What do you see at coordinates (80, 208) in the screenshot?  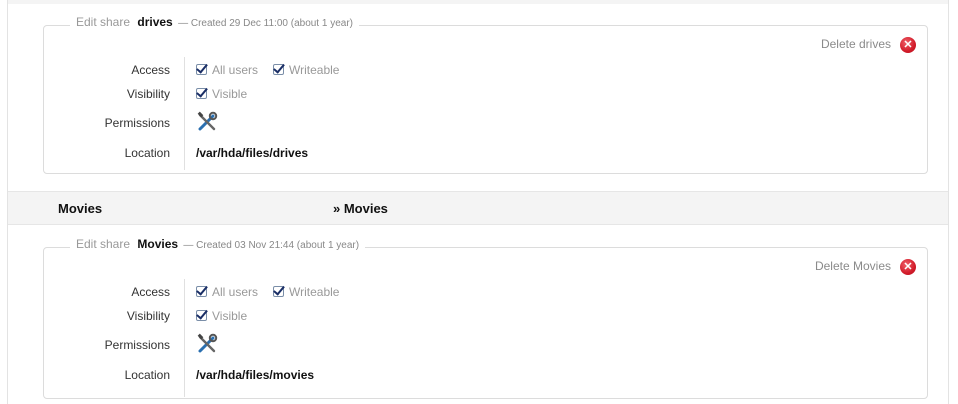 I see `section-title: Movies` at bounding box center [80, 208].